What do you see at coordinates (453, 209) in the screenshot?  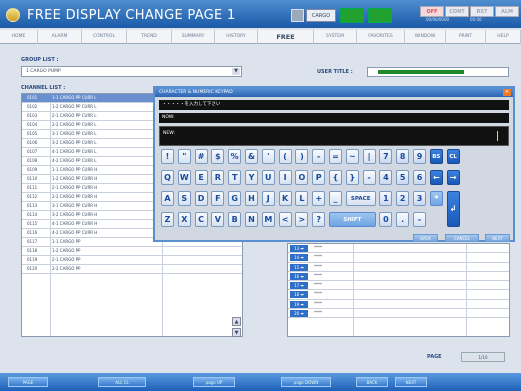 I see `enter-key: ↲` at bounding box center [453, 209].